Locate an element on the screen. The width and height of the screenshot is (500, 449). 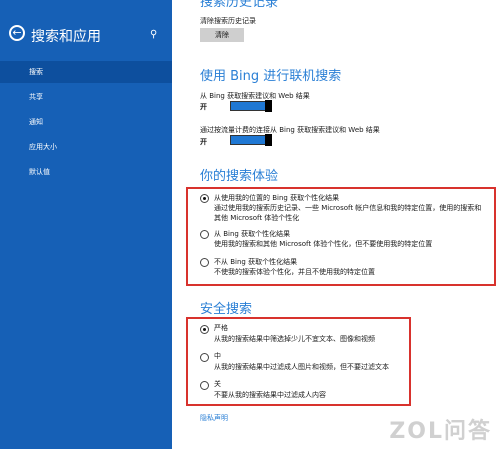
bing-metered-toggle is located at coordinates (251, 140).